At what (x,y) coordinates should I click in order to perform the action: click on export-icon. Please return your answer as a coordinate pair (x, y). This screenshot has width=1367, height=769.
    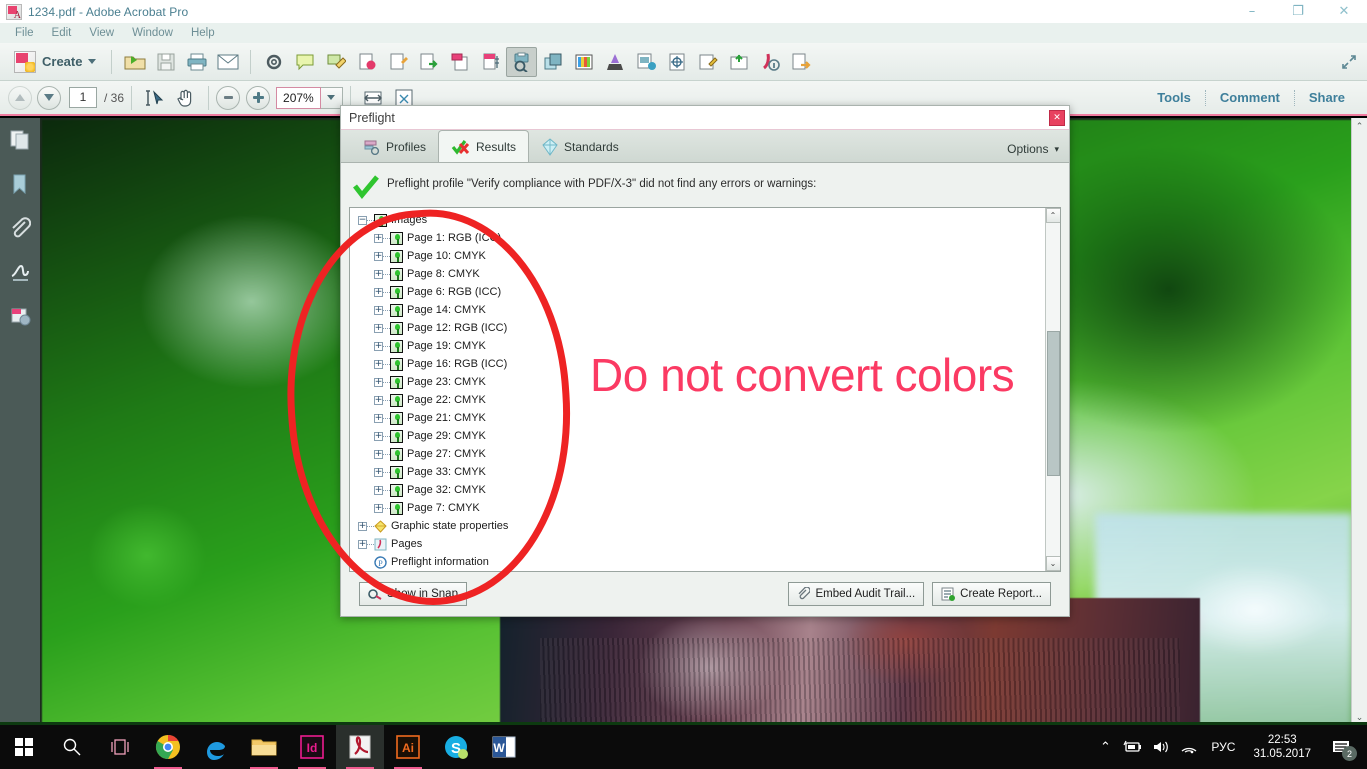
    Looking at the image, I should click on (800, 62).